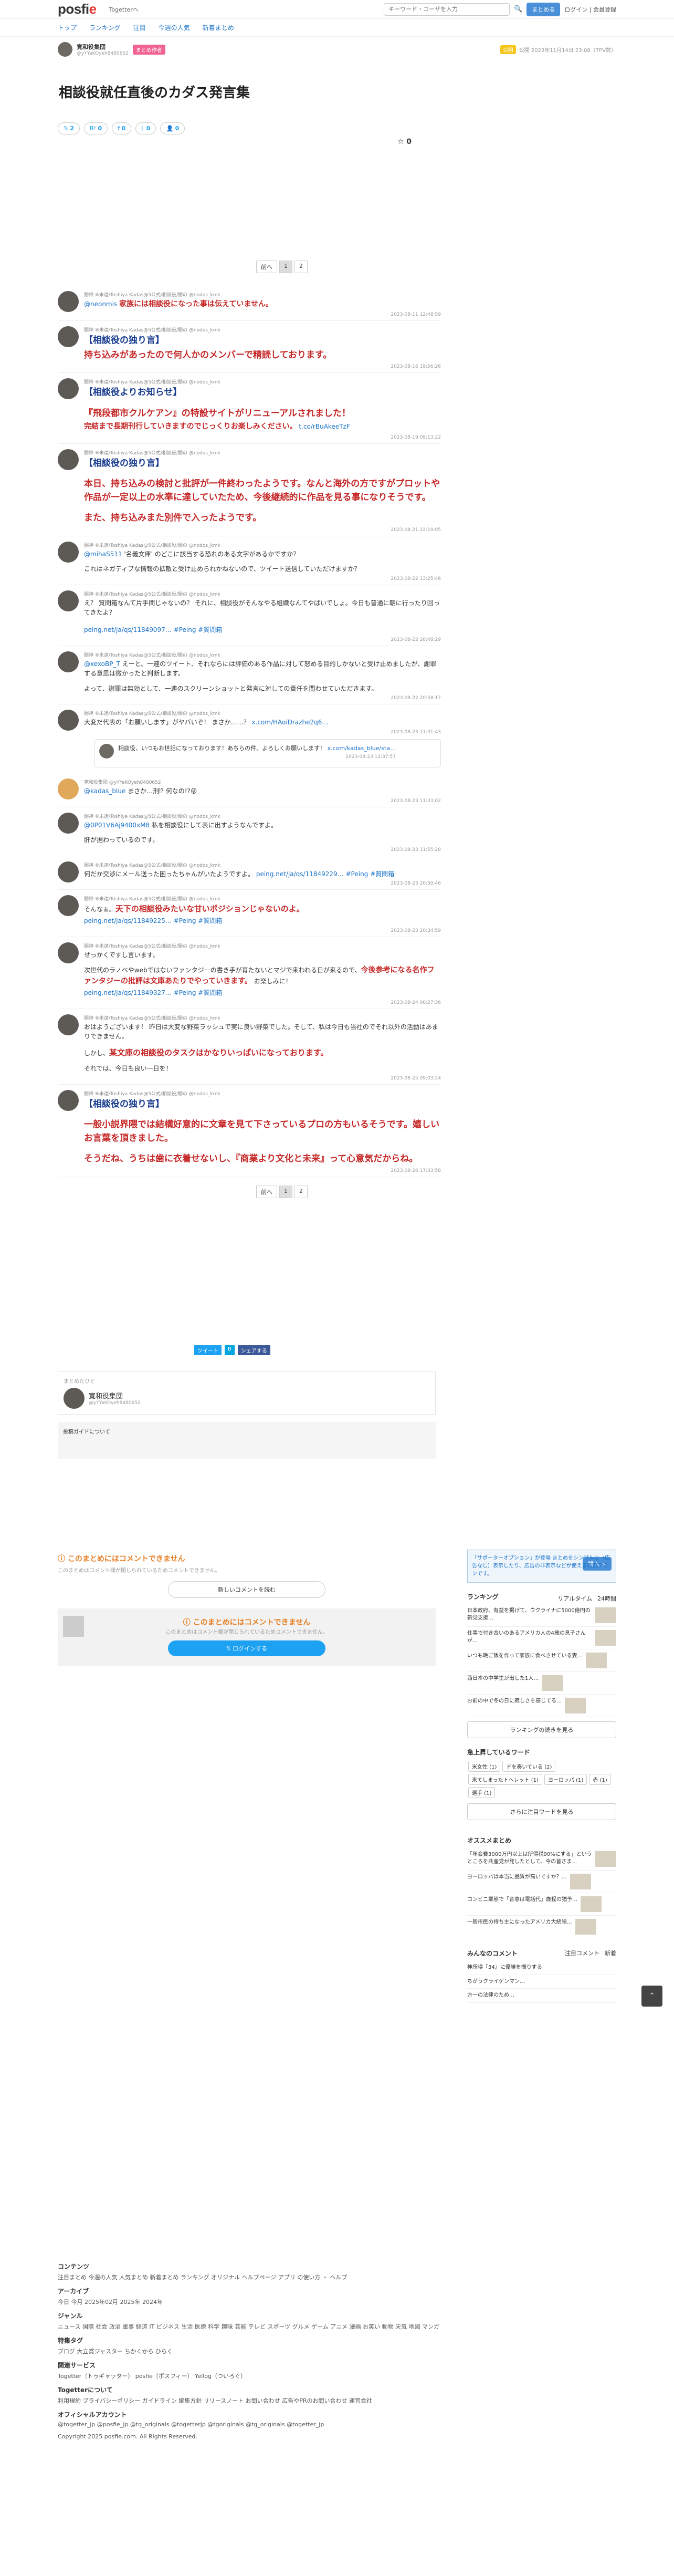  I want to click on favorite-button: ☆ 0, so click(404, 142).